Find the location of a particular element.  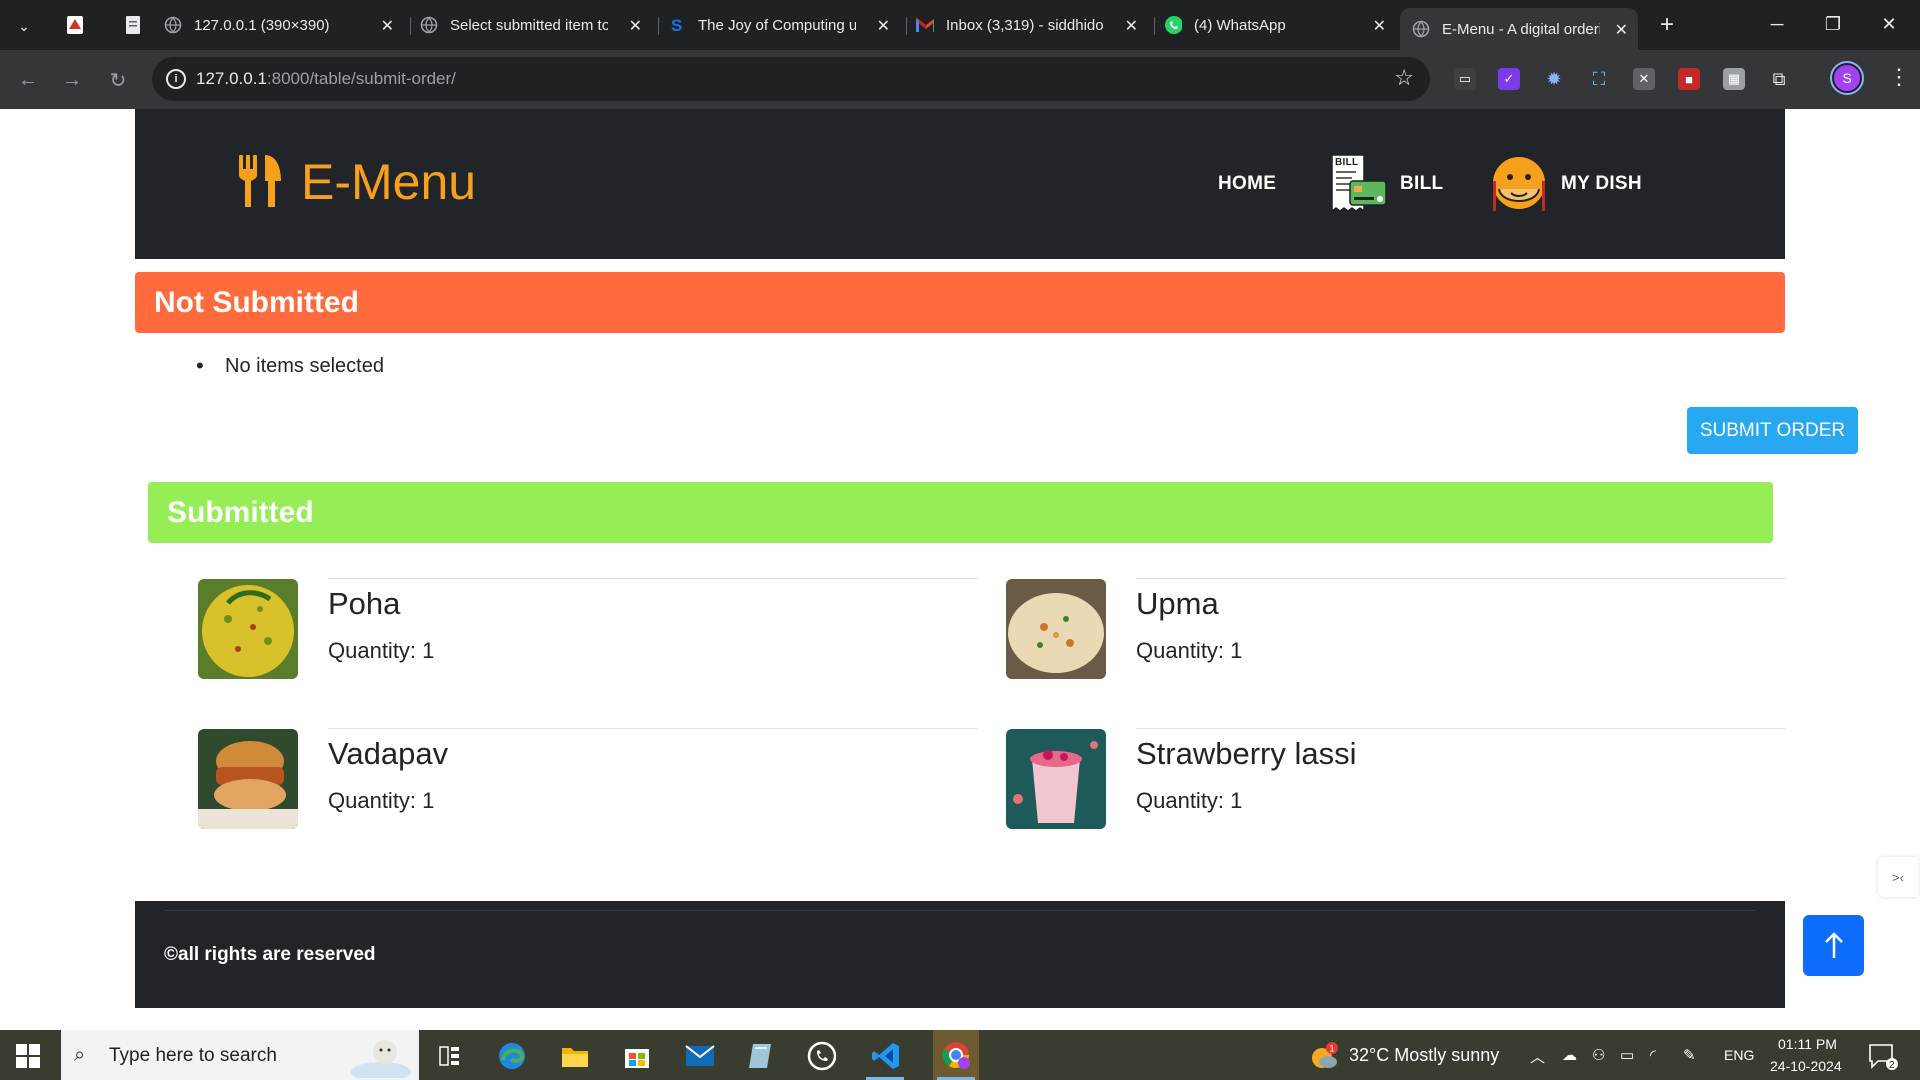

tab-gmail-inbox: Inbox (3,319) - siddhidoshi ✕ is located at coordinates (1032, 25).